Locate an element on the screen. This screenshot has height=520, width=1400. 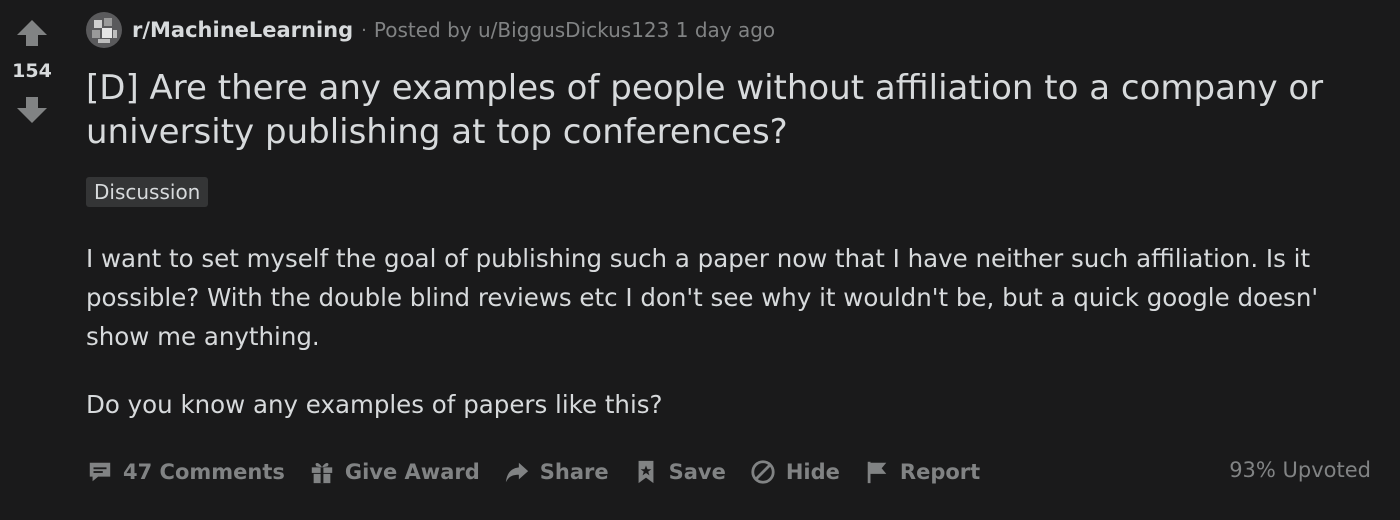
bookmark-icon is located at coordinates (646, 472).